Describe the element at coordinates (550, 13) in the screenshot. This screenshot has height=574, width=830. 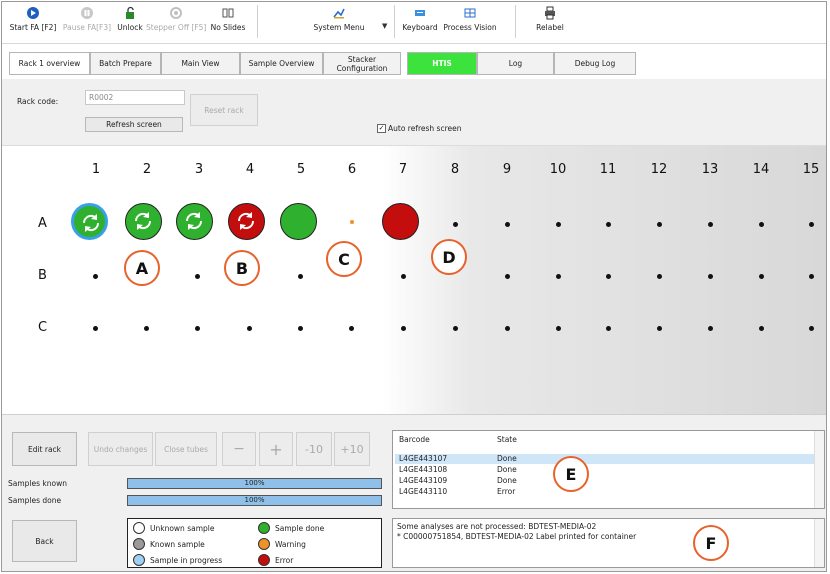
I see `printer-icon` at that location.